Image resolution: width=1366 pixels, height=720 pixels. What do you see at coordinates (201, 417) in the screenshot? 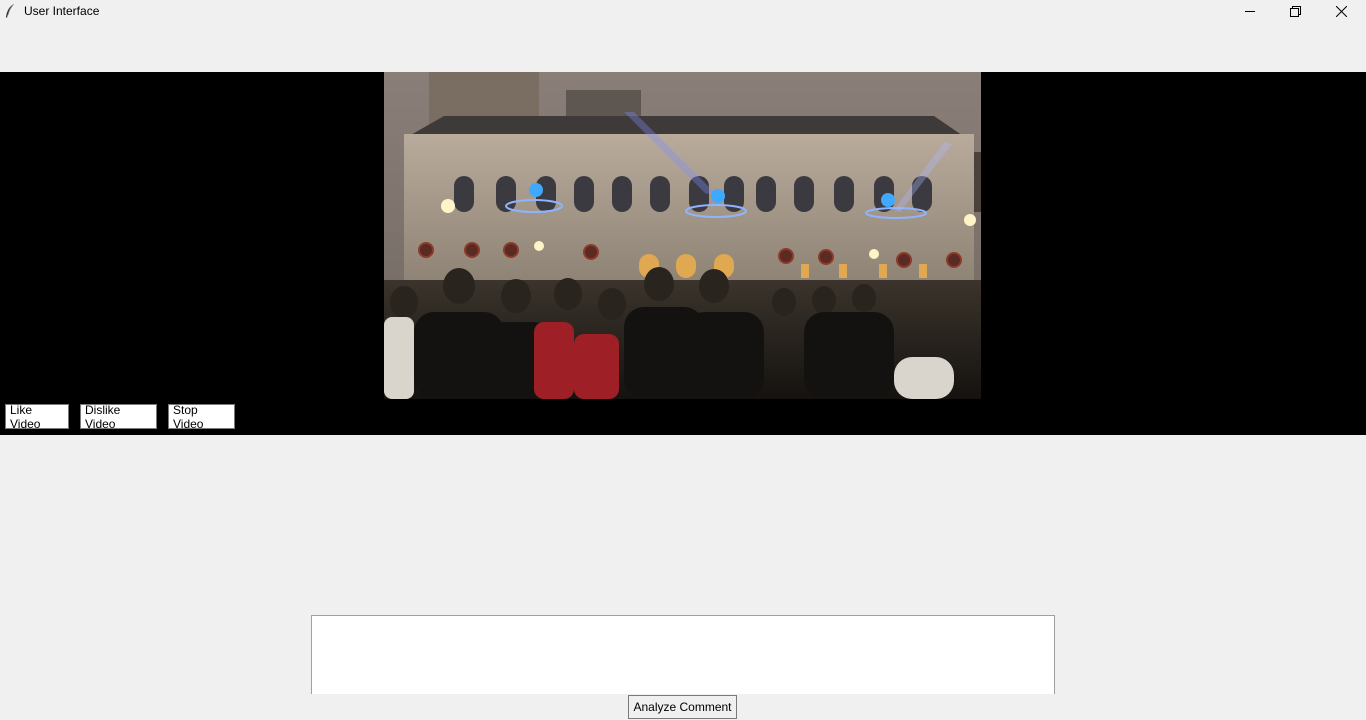
I see `stop-video-button: Stop Video` at bounding box center [201, 417].